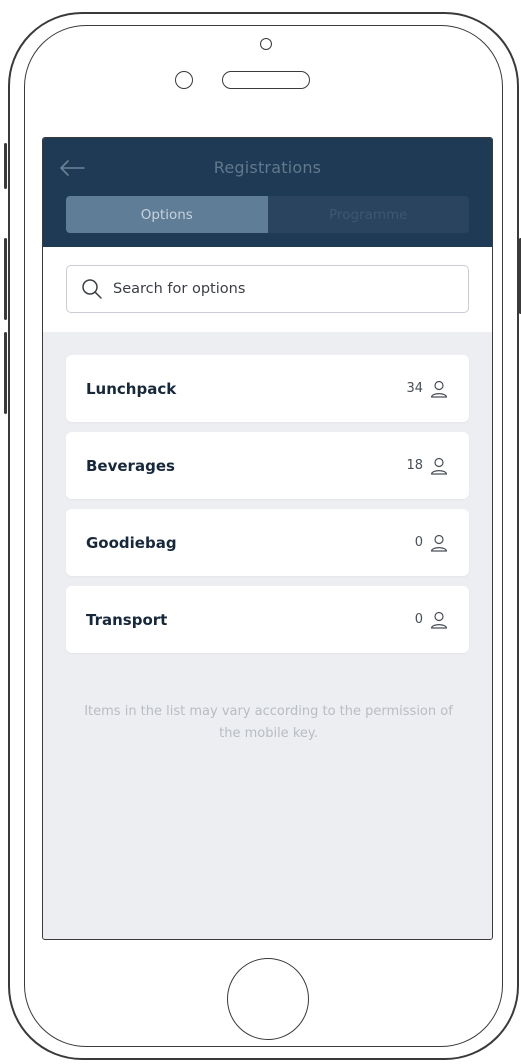  Describe the element at coordinates (5, 373) in the screenshot. I see `volume-down-button` at that location.